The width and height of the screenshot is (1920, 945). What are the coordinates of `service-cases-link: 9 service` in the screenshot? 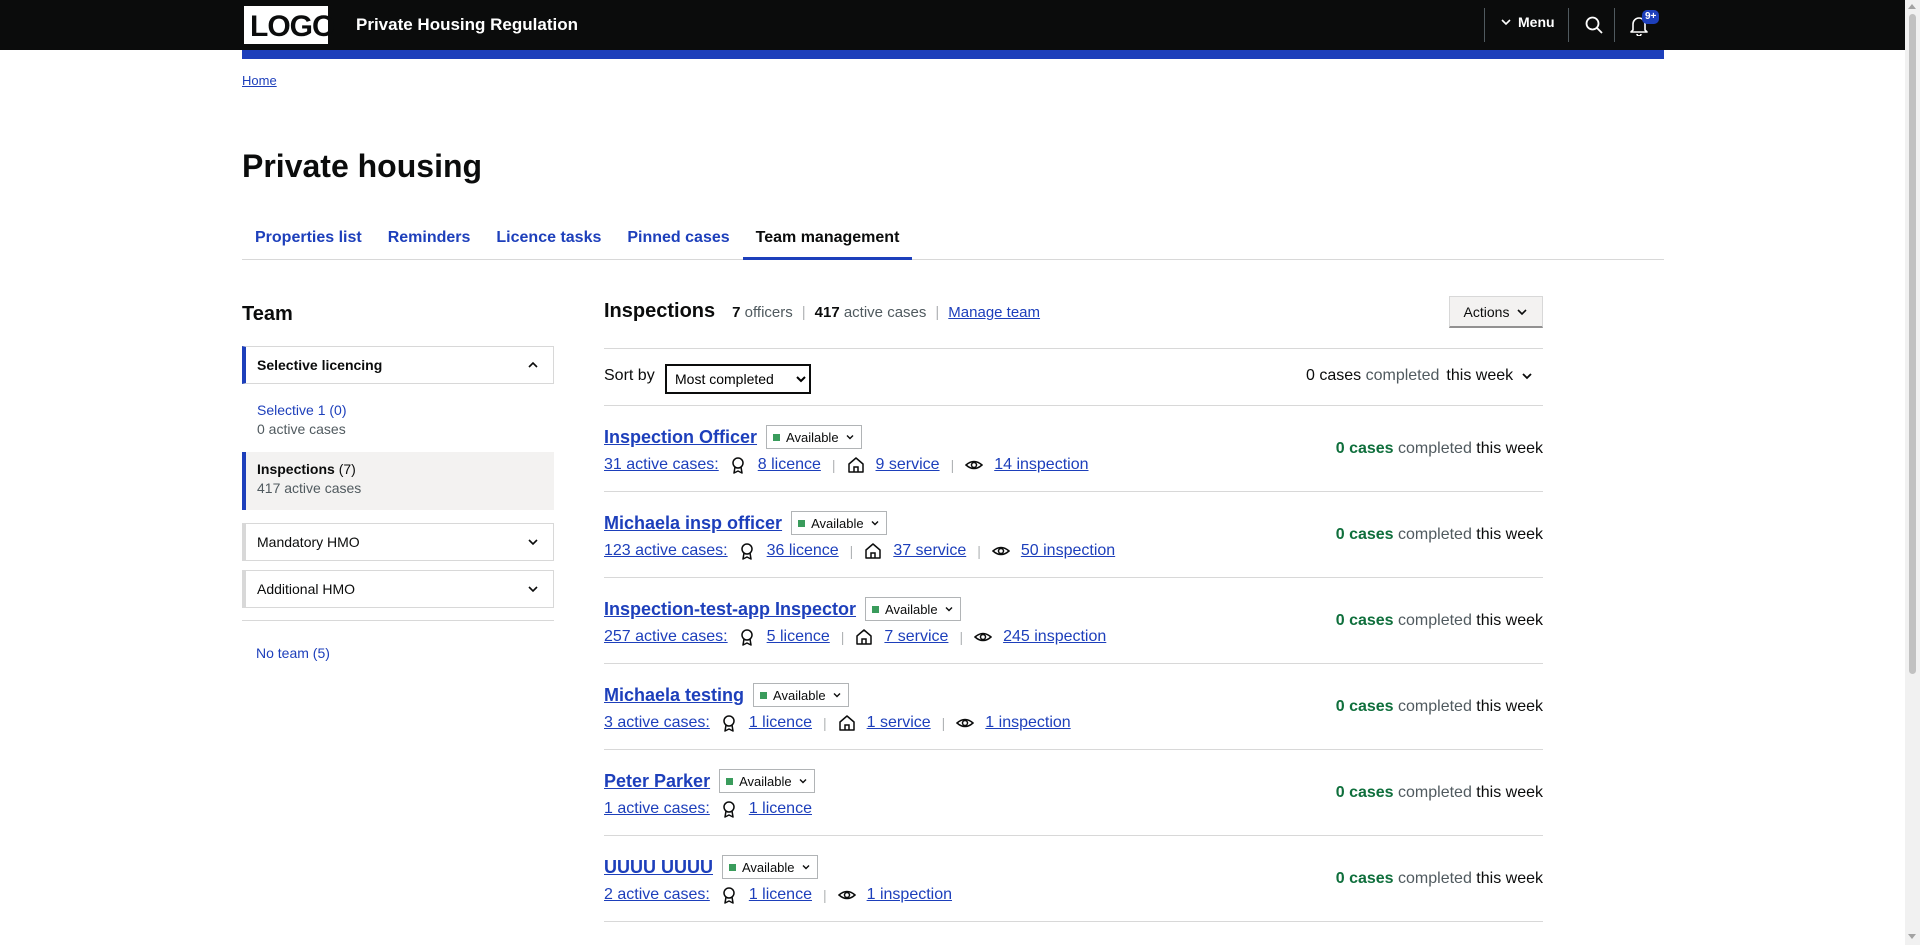 It's located at (908, 465).